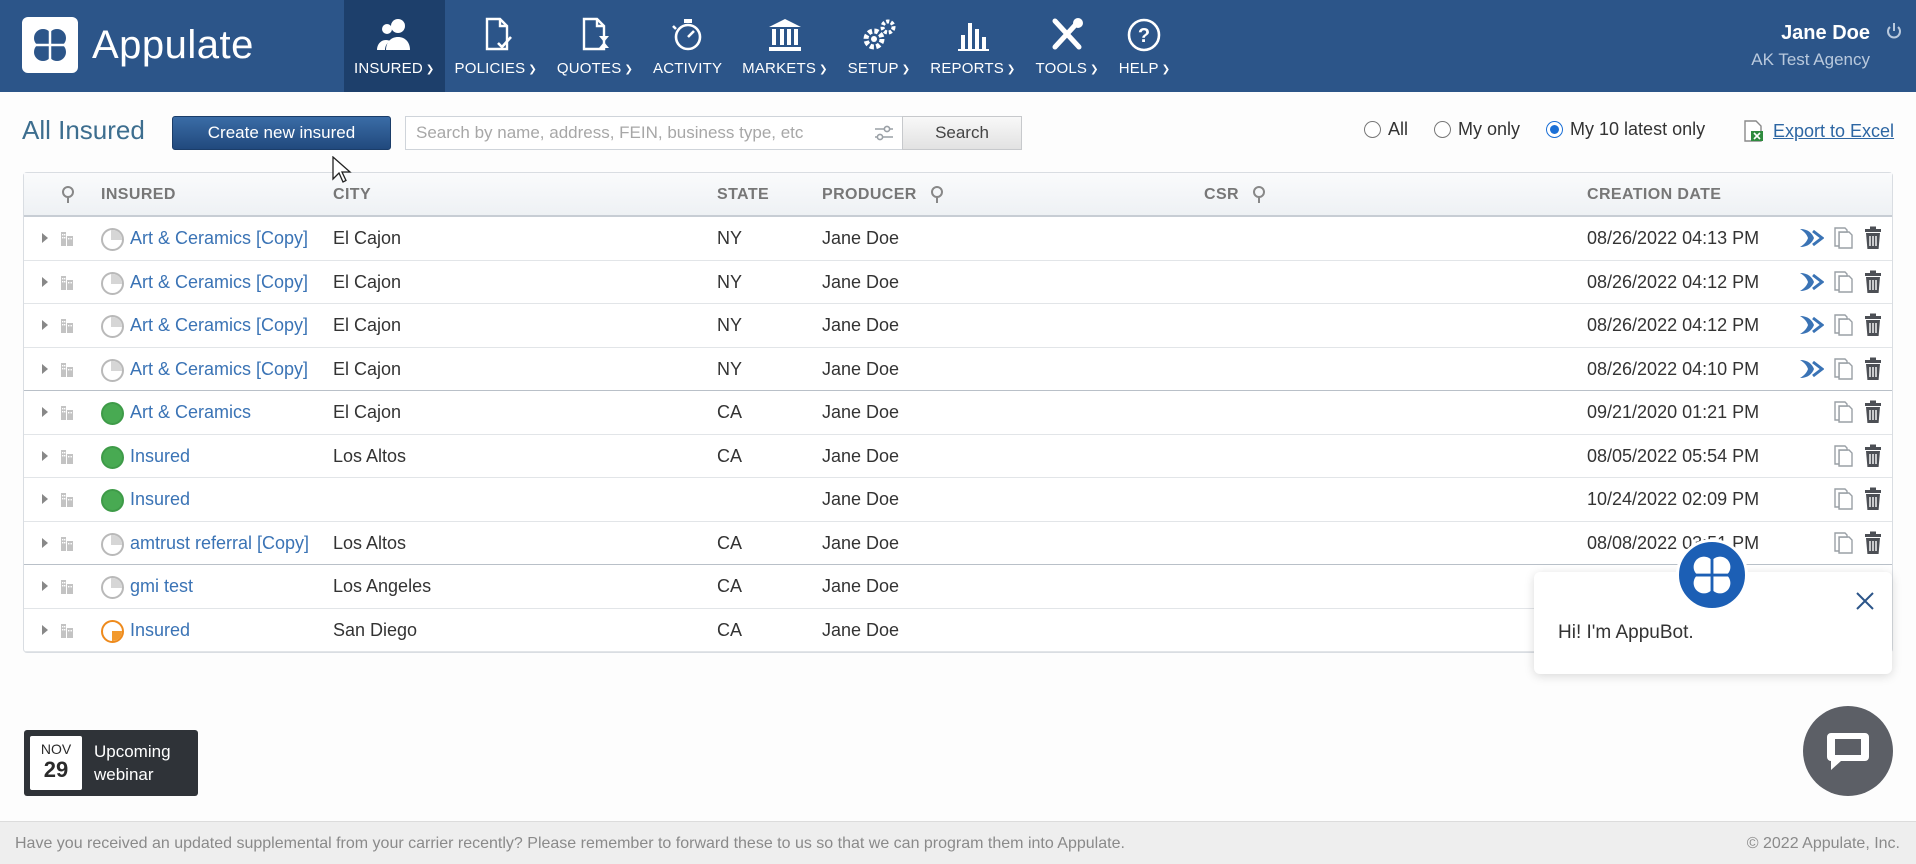 This screenshot has height=864, width=1916. What do you see at coordinates (219, 543) in the screenshot?
I see `insured-name-link: amtrust referral [Copy]` at bounding box center [219, 543].